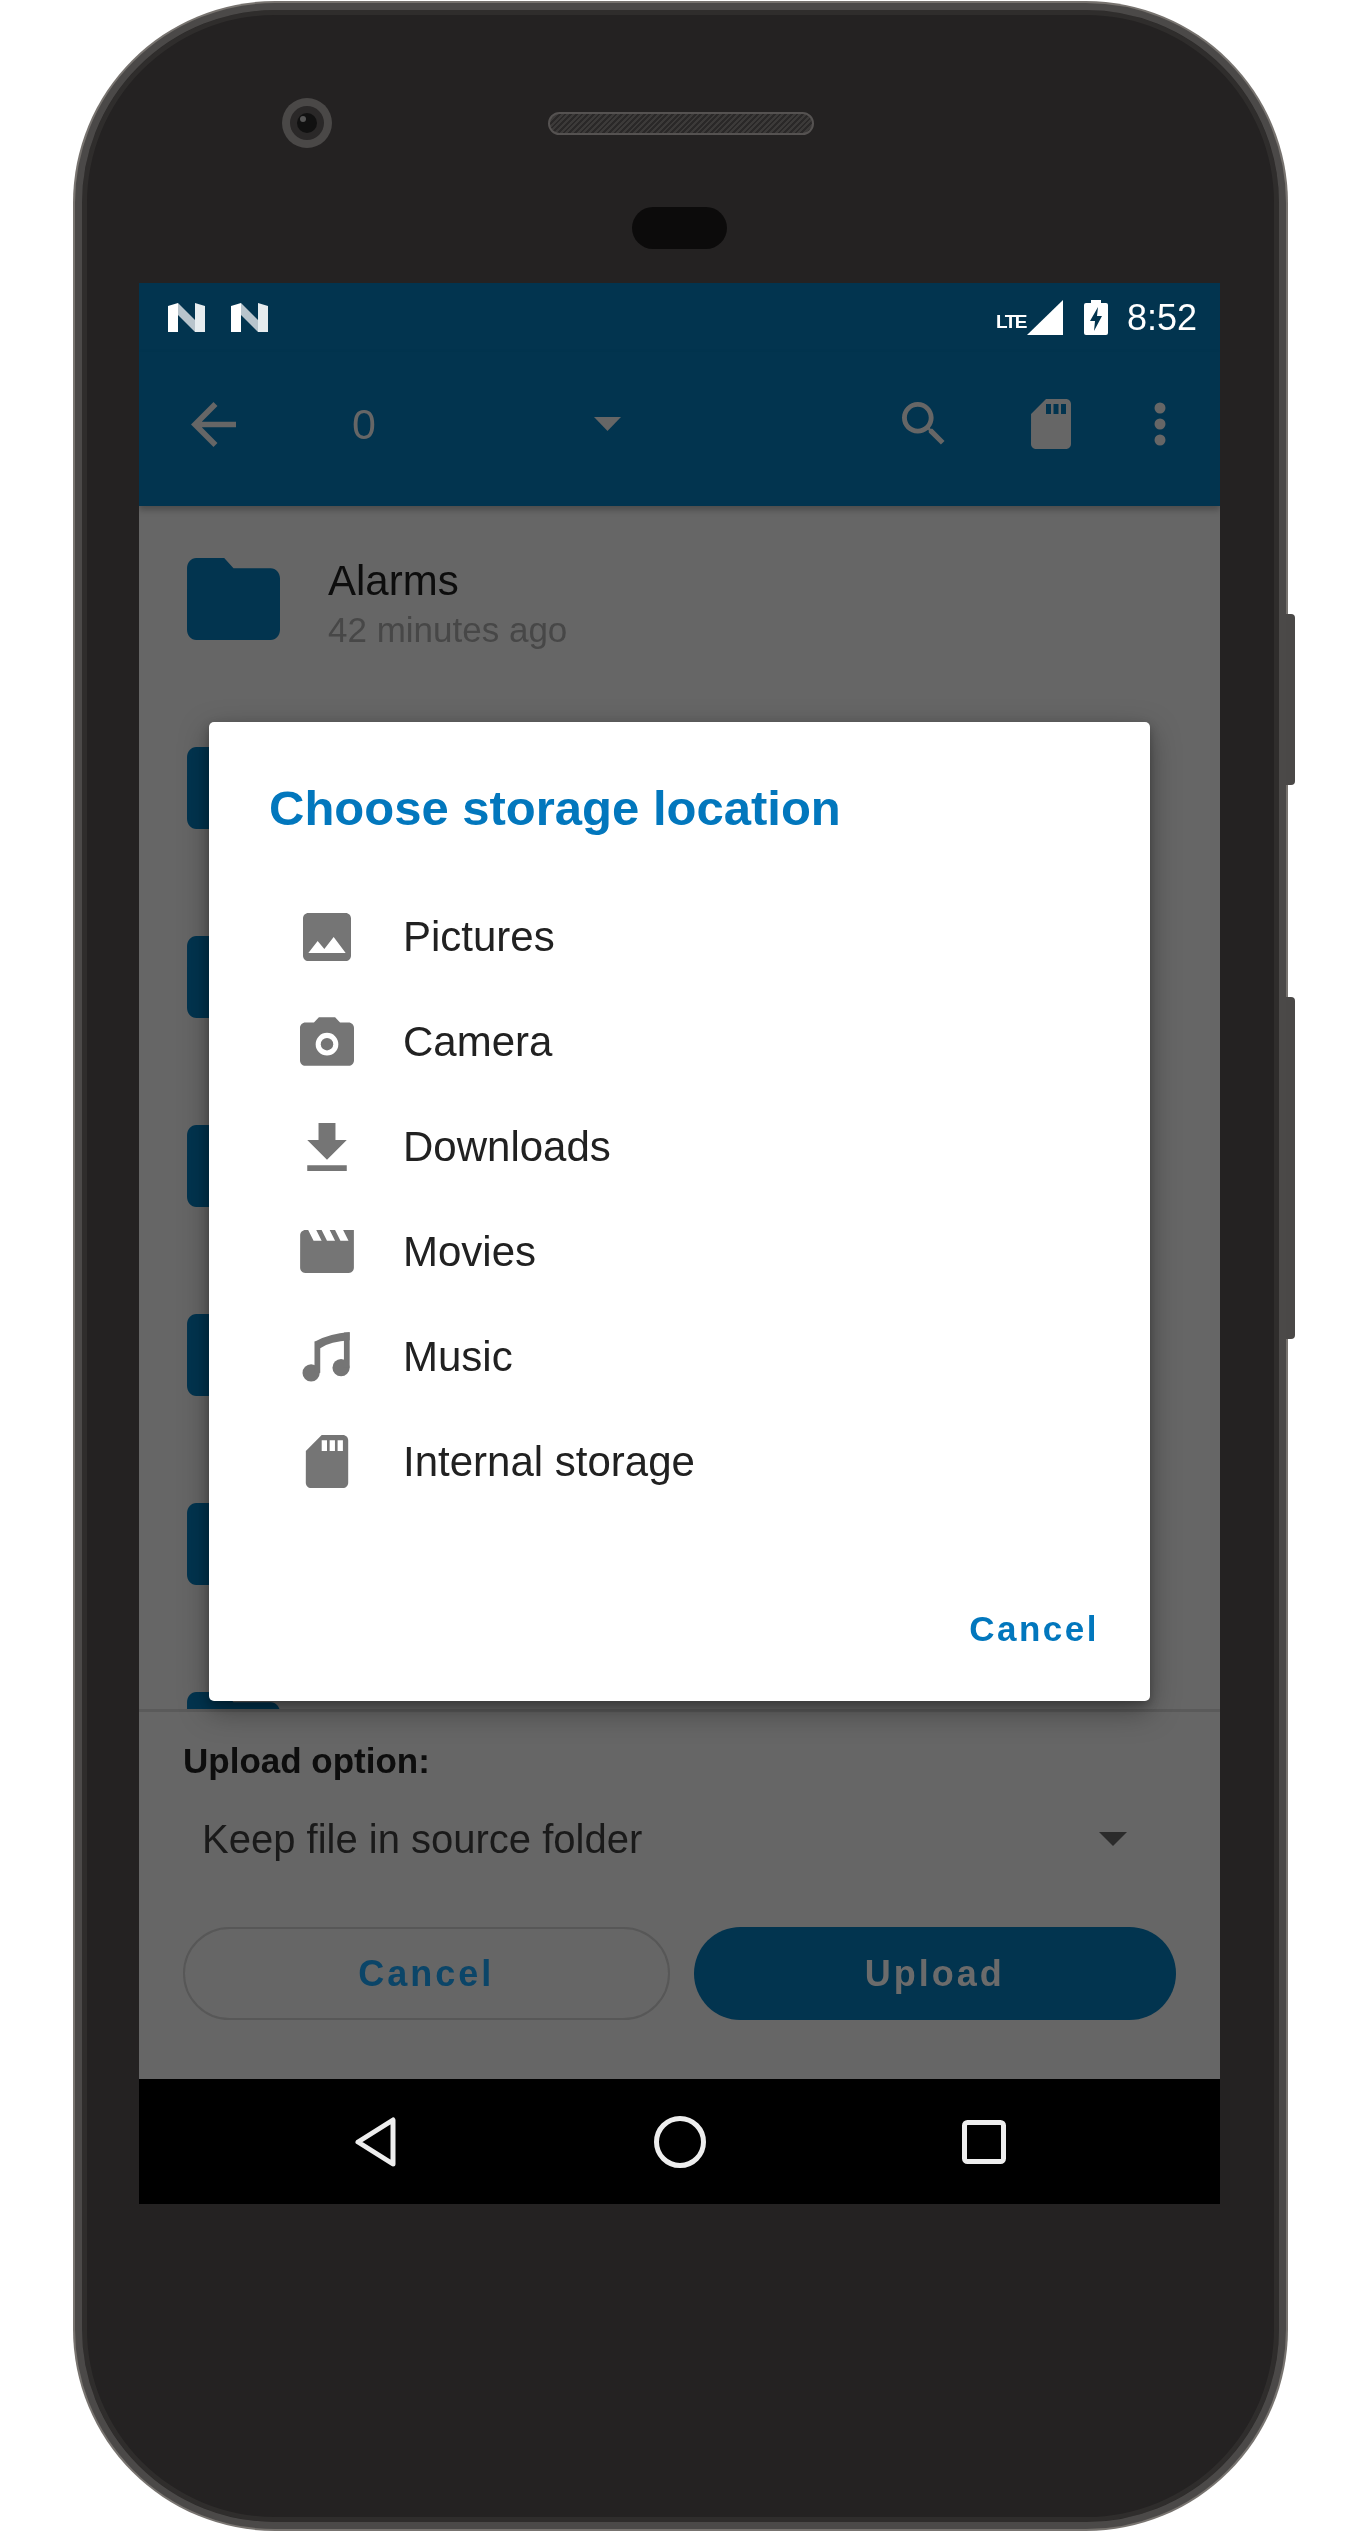  I want to click on network-type-label: LTE, so click(1010, 321).